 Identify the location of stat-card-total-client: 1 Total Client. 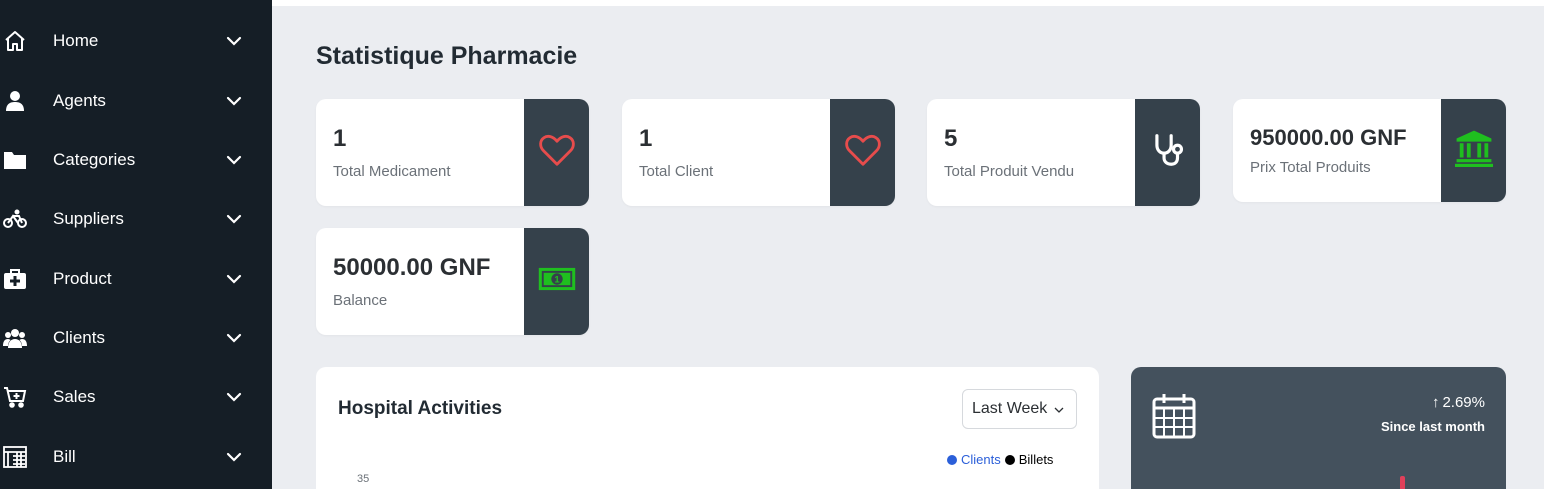
(758, 152).